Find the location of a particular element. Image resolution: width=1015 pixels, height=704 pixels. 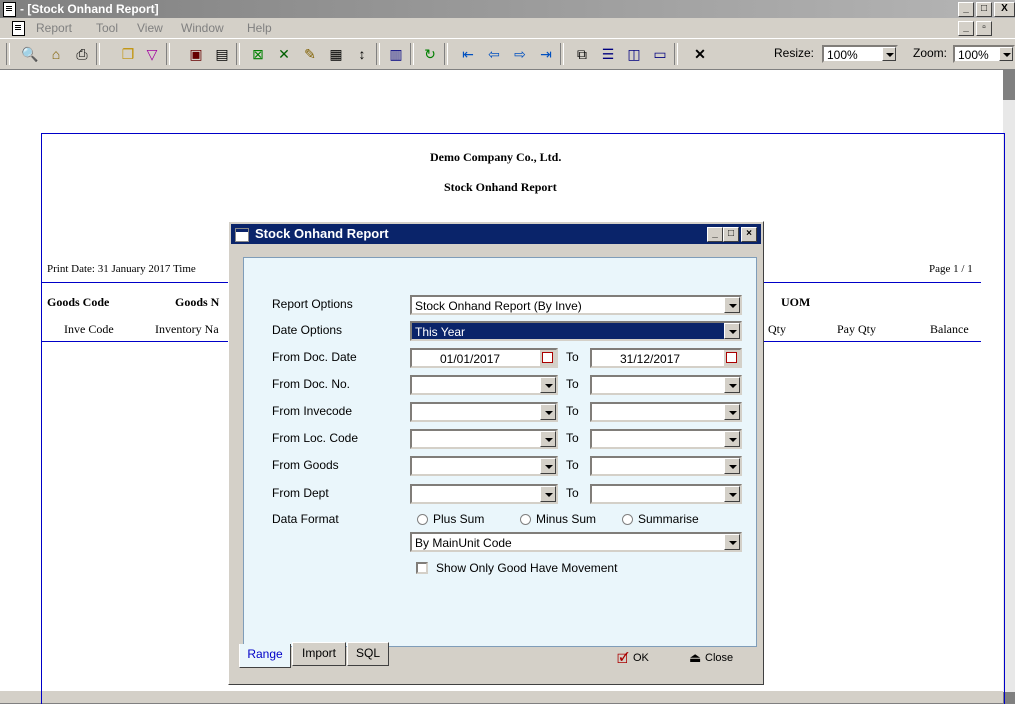

minimize-button: _ is located at coordinates (966, 9).